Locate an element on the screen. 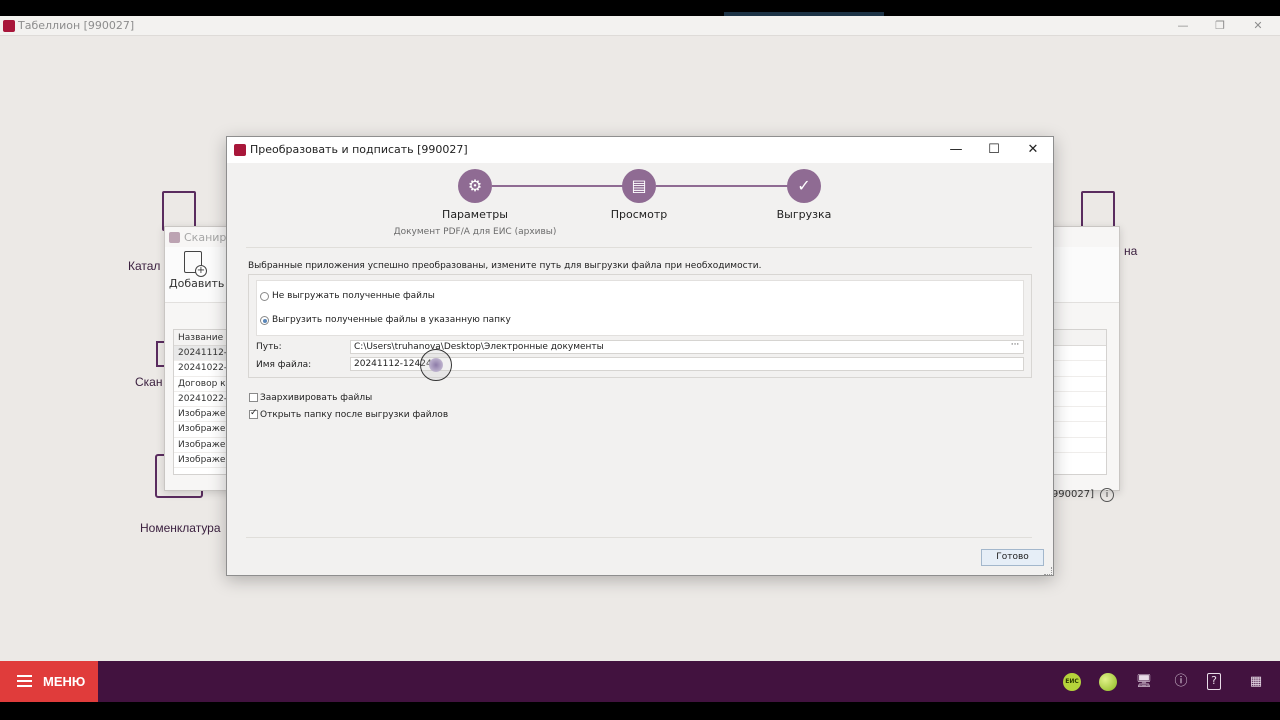  check-icon: ✓ is located at coordinates (804, 186).